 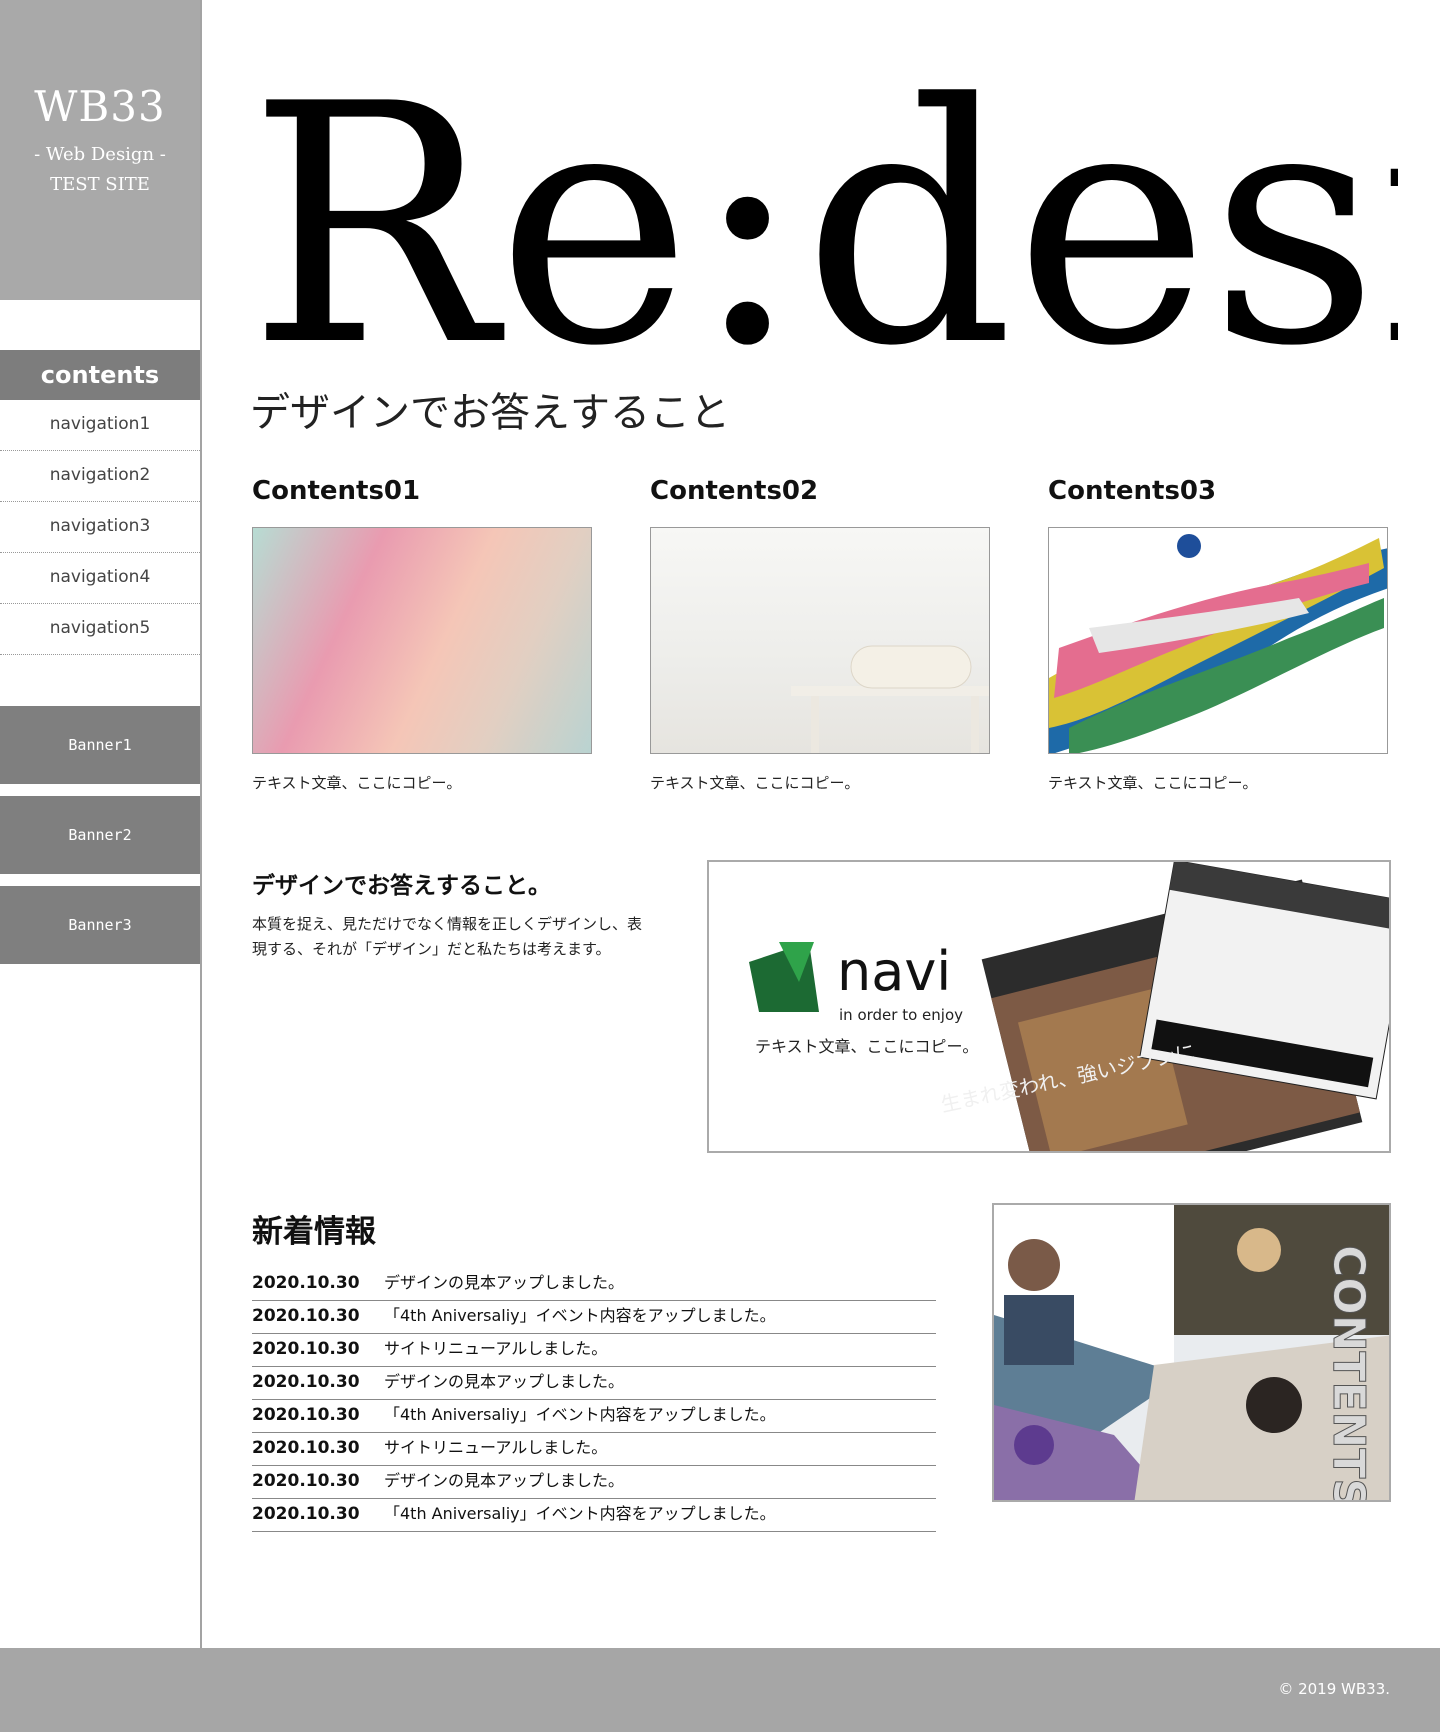 What do you see at coordinates (901, 1015) in the screenshot?
I see `navi-tagline: in order to enjoy` at bounding box center [901, 1015].